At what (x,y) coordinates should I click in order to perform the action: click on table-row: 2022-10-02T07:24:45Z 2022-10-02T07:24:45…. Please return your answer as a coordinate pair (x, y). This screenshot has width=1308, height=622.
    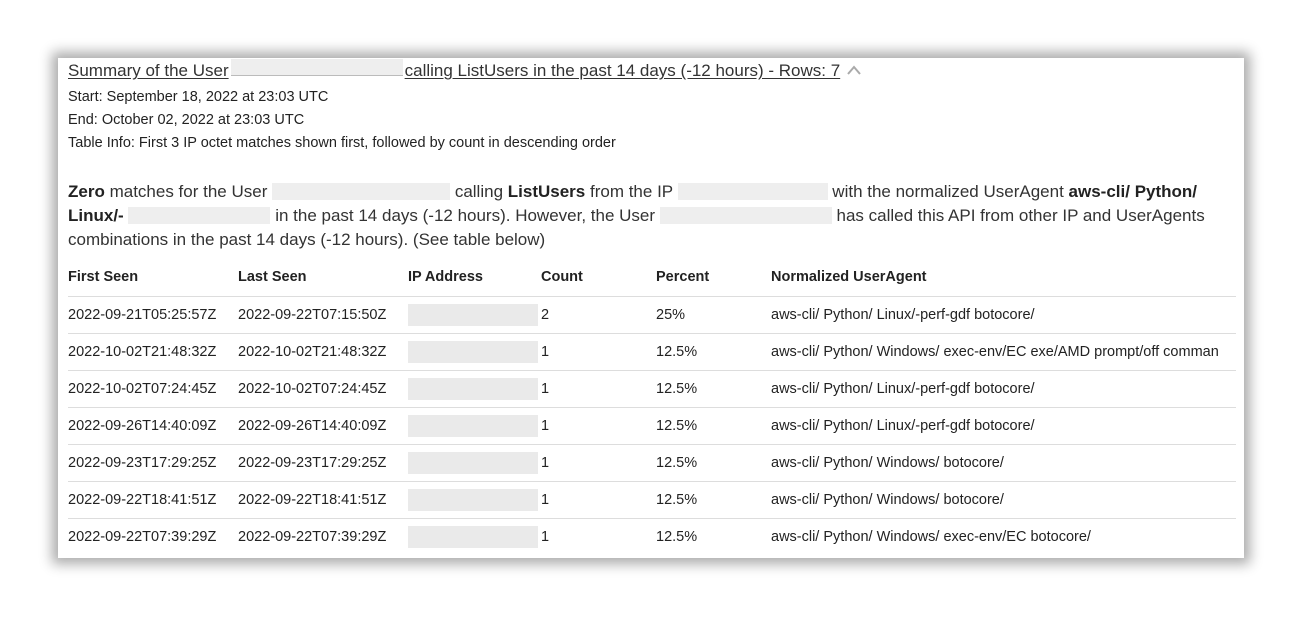
    Looking at the image, I should click on (652, 389).